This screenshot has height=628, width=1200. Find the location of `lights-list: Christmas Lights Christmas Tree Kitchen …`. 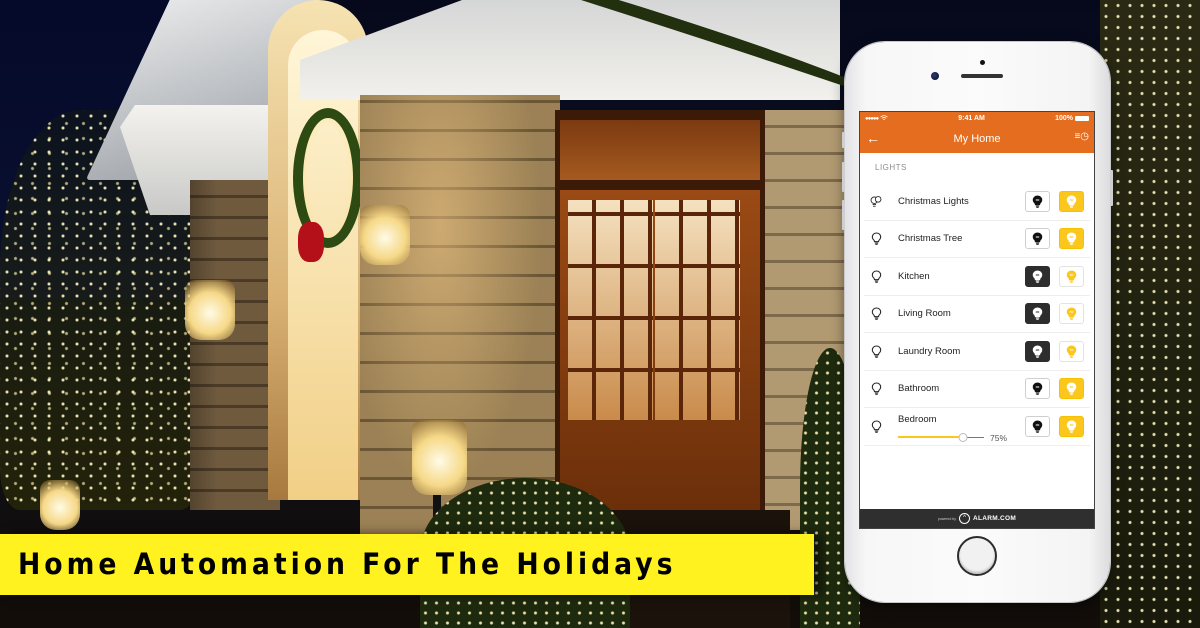

lights-list: Christmas Lights Christmas Tree Kitchen … is located at coordinates (977, 314).